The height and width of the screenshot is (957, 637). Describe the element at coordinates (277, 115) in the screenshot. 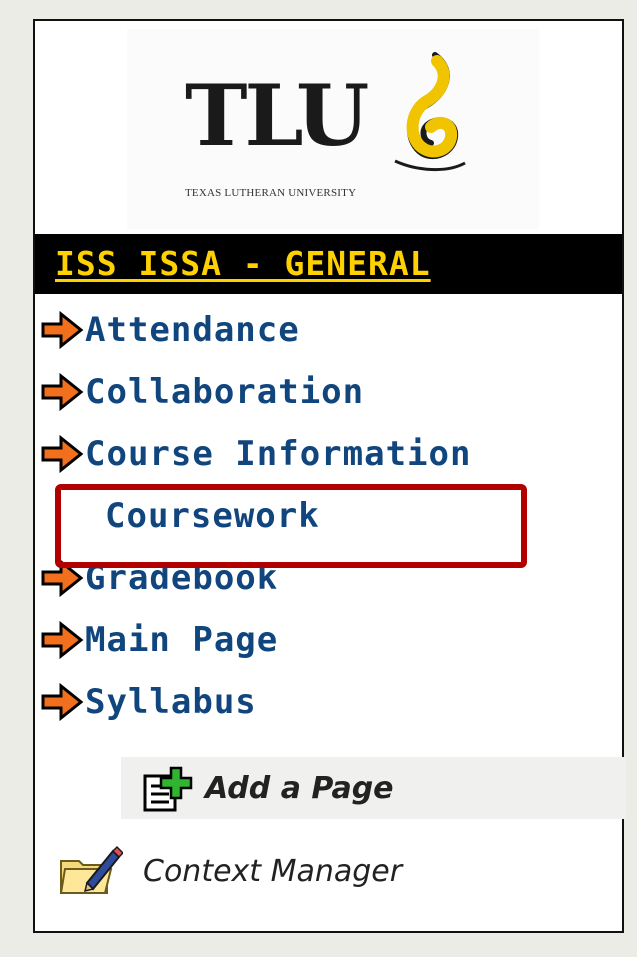

I see `logo-wordmark: TLU` at that location.